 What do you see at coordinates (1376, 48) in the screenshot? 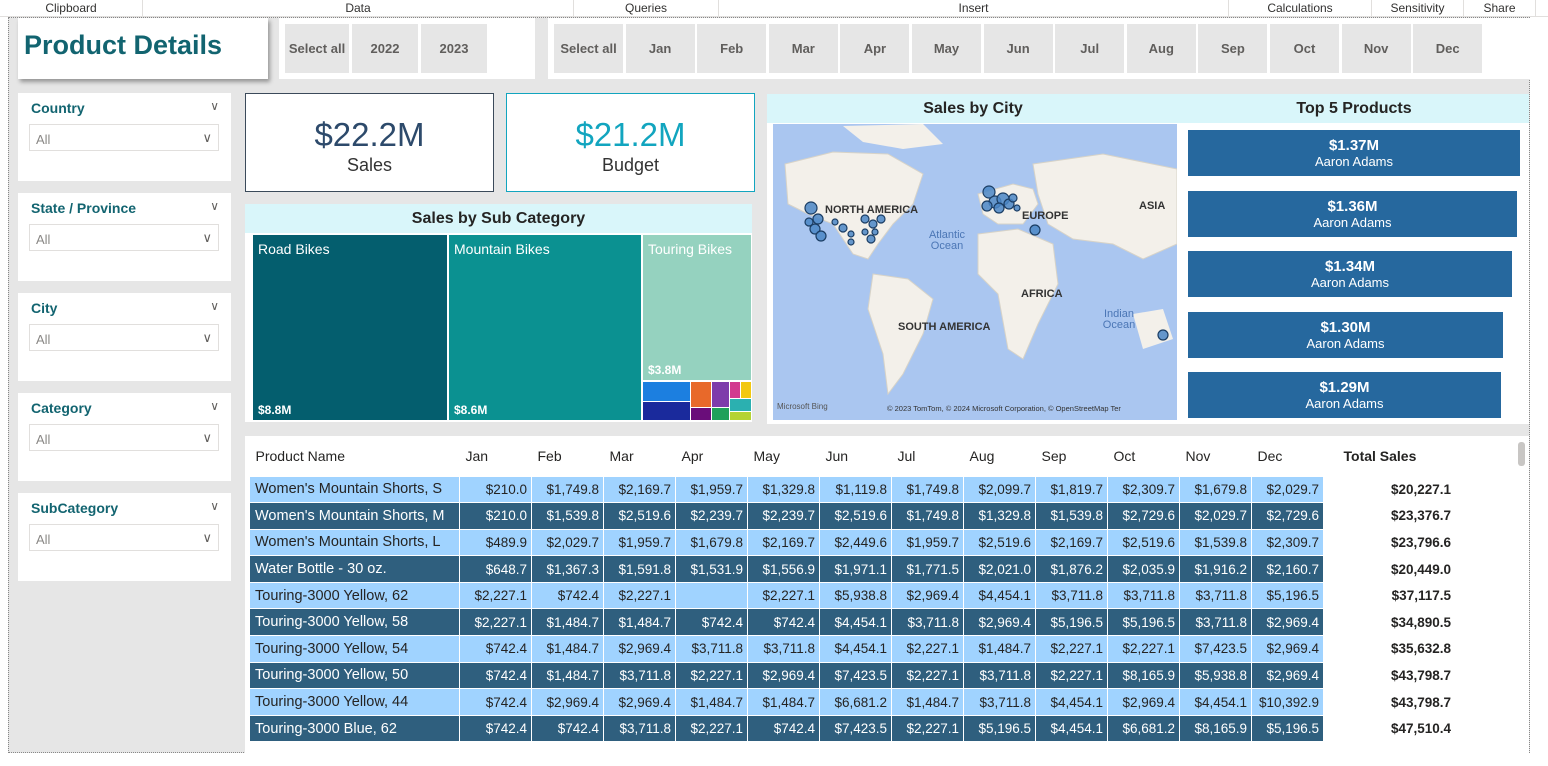
I see `month-tile-nov: Nov` at bounding box center [1376, 48].